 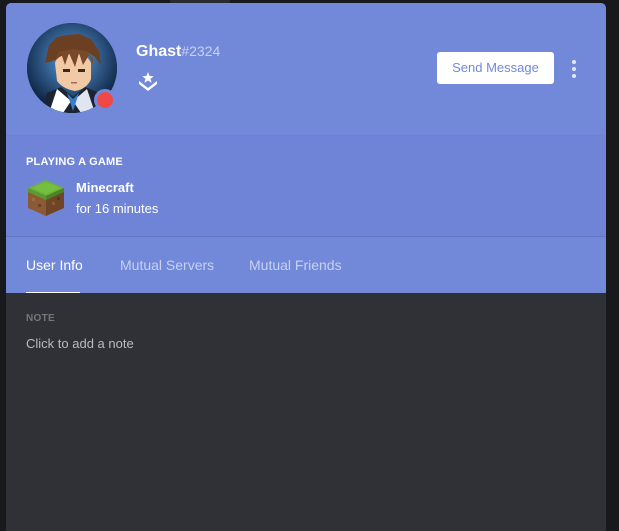 I want to click on profile-username: Ghast#2324, so click(x=178, y=52).